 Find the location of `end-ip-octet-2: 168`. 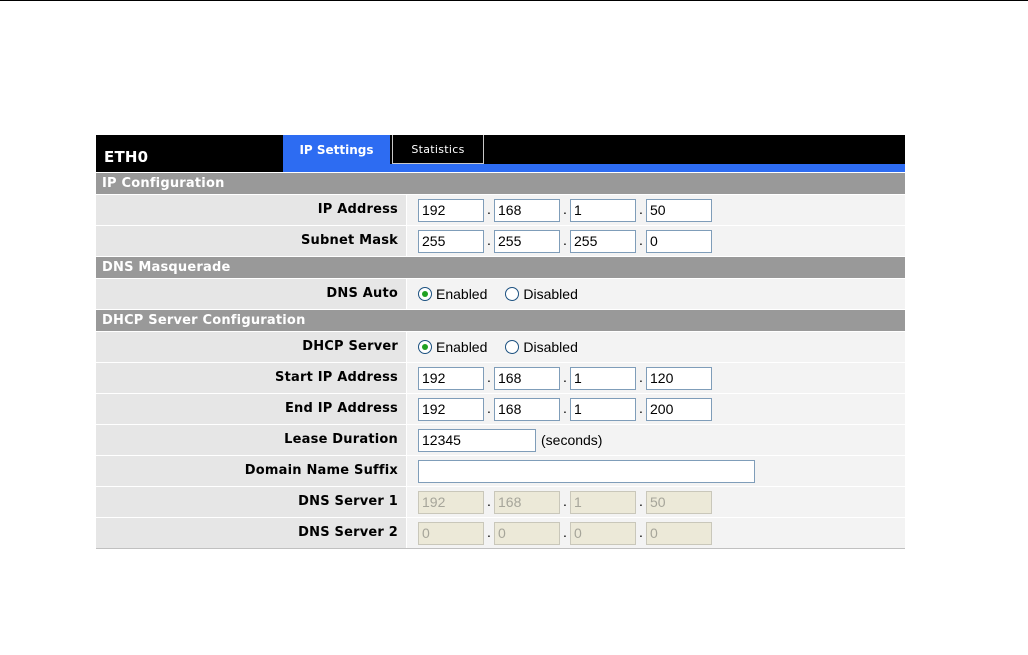

end-ip-octet-2: 168 is located at coordinates (527, 409).